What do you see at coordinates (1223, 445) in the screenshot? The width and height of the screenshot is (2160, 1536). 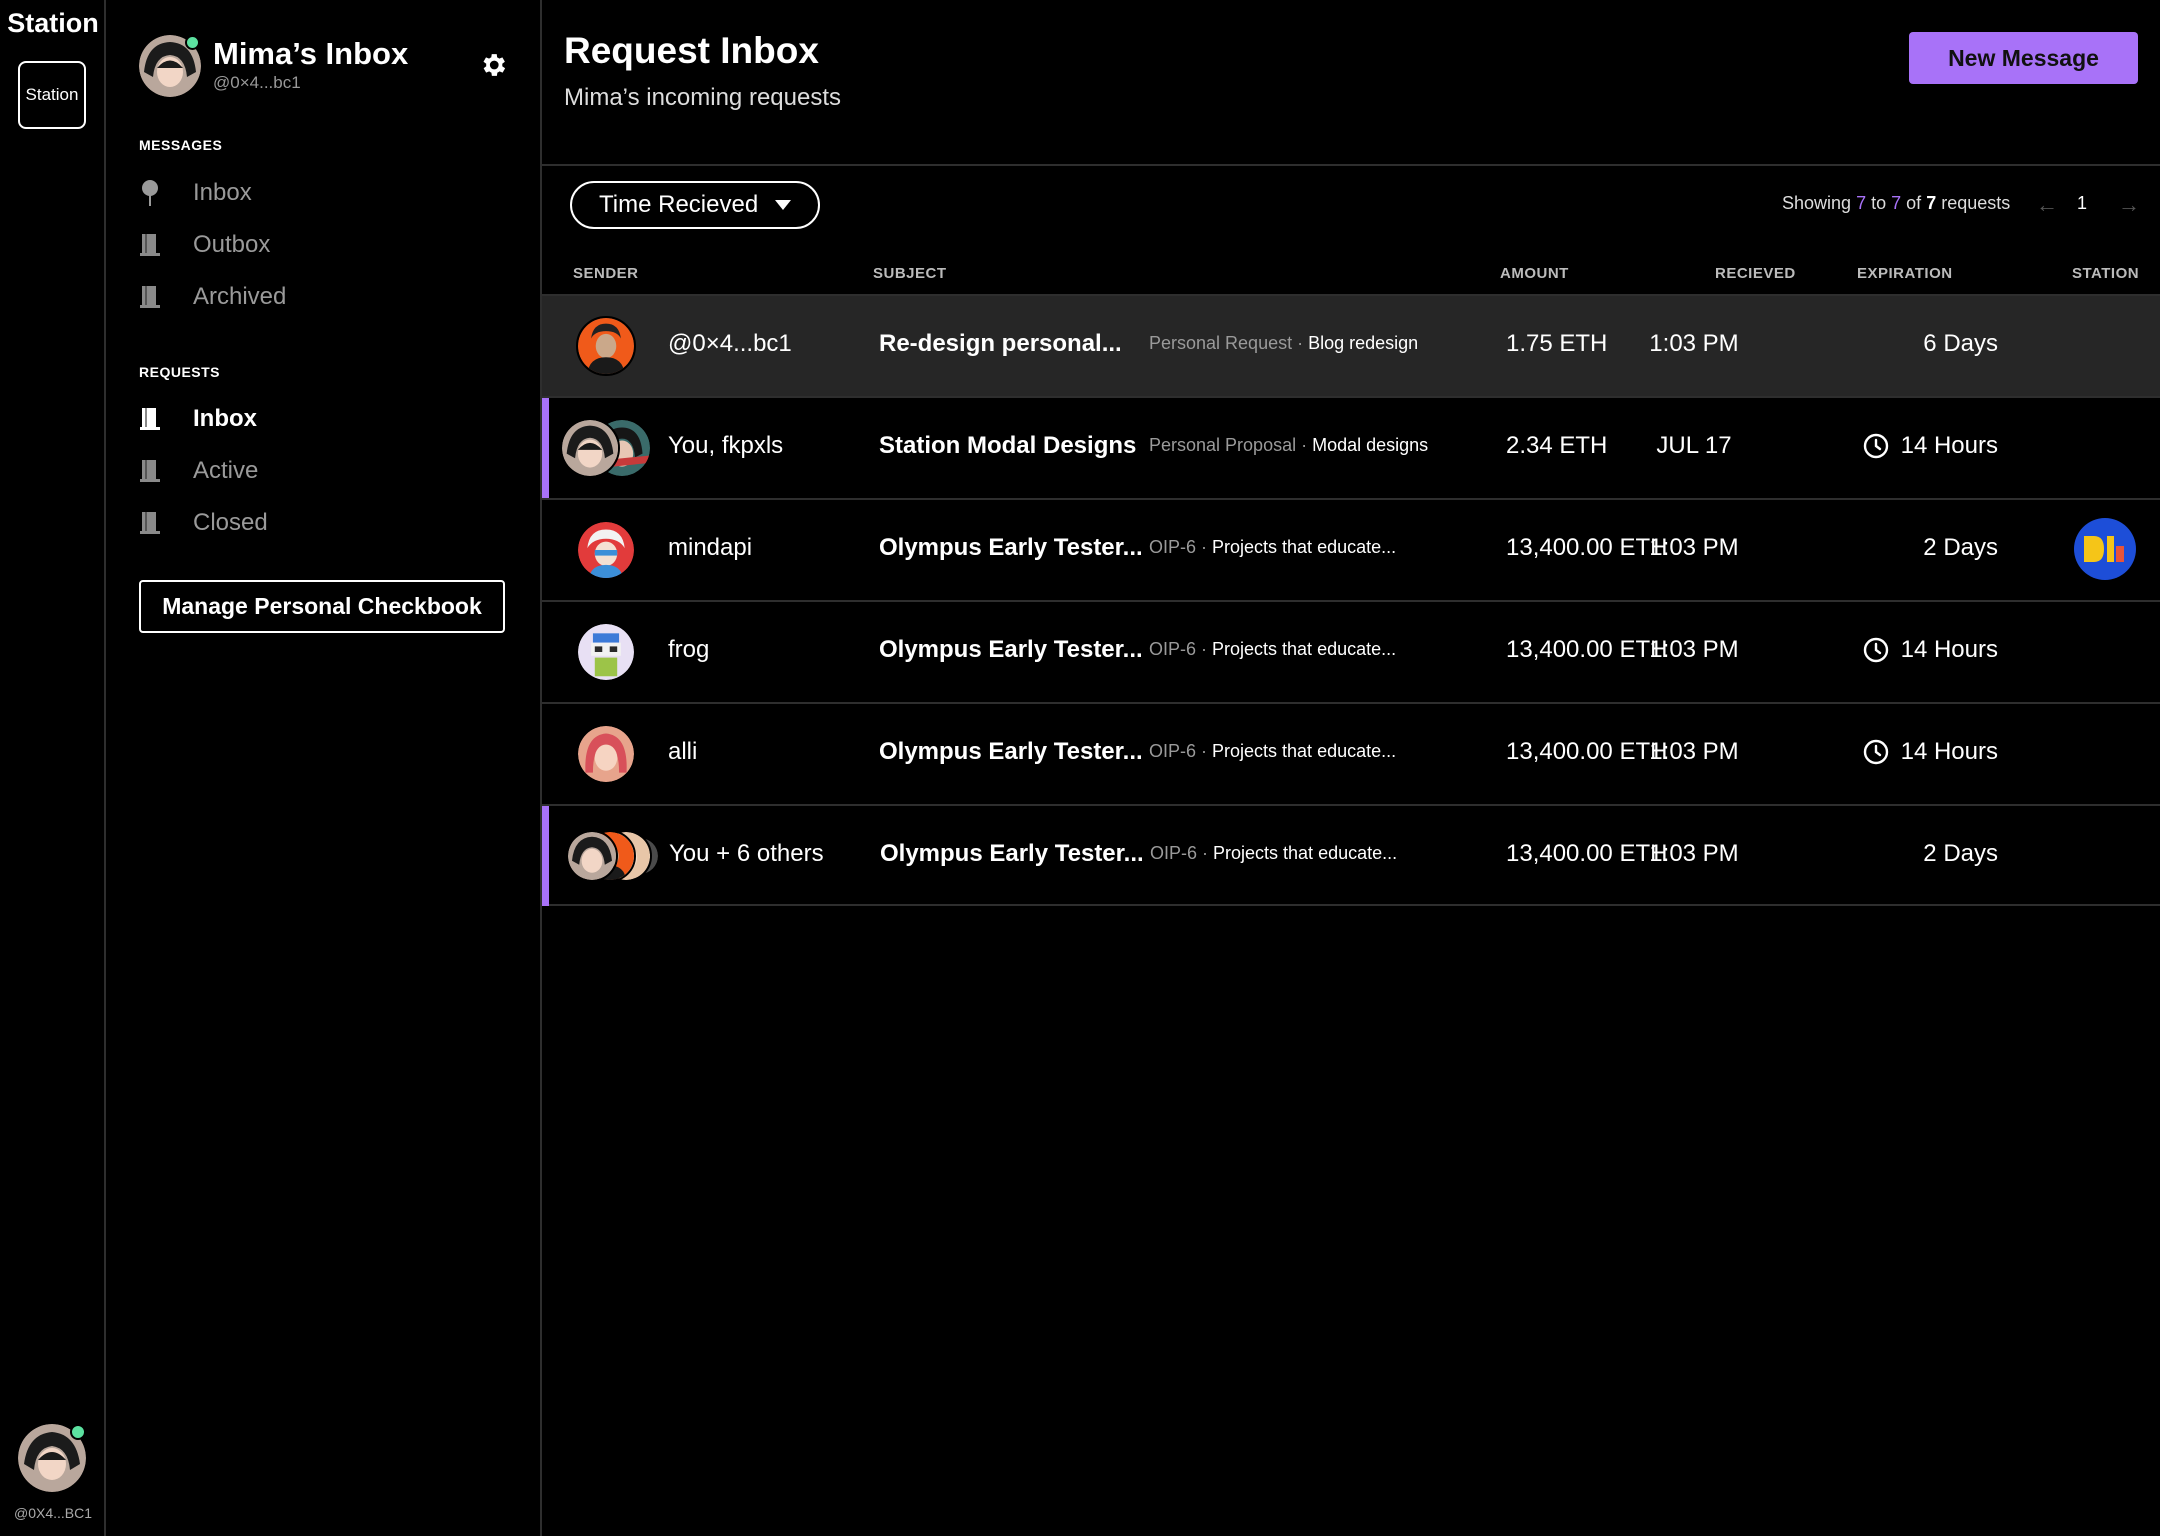 I see `row-type: Personal Proposal` at bounding box center [1223, 445].